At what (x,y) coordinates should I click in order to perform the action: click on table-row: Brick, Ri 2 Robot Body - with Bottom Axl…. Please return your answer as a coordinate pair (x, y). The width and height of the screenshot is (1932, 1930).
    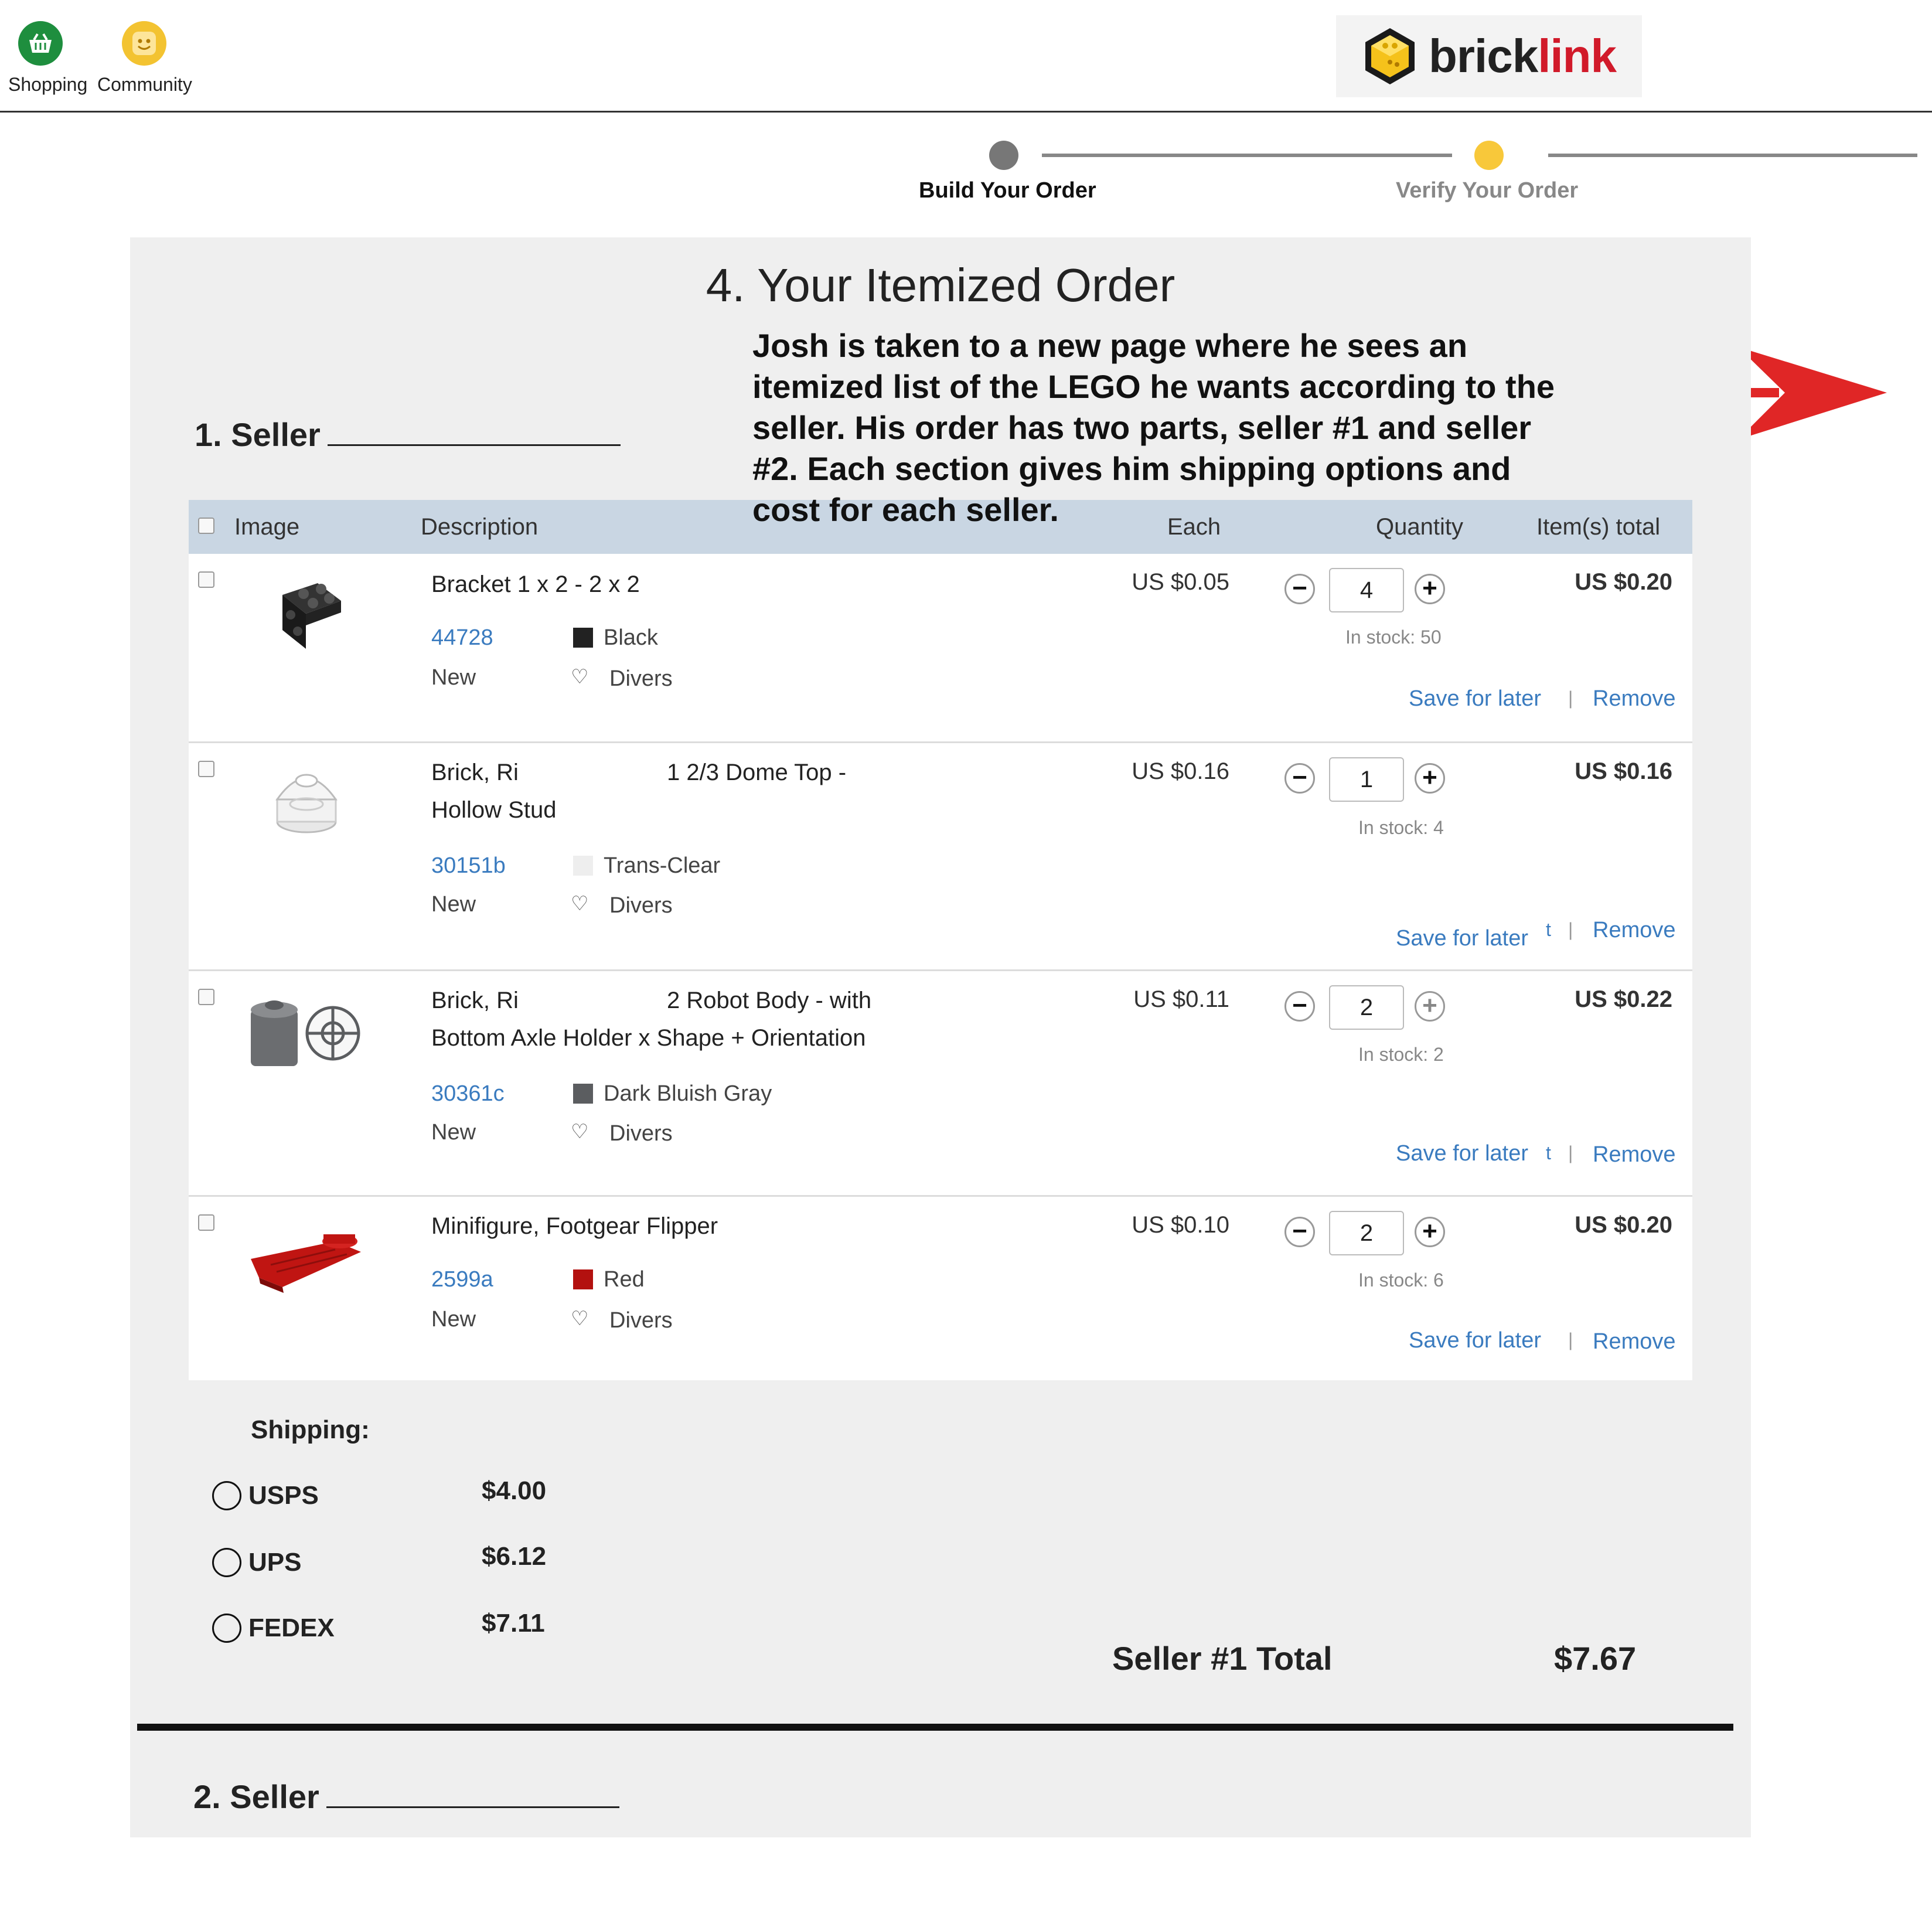
    Looking at the image, I should click on (940, 1083).